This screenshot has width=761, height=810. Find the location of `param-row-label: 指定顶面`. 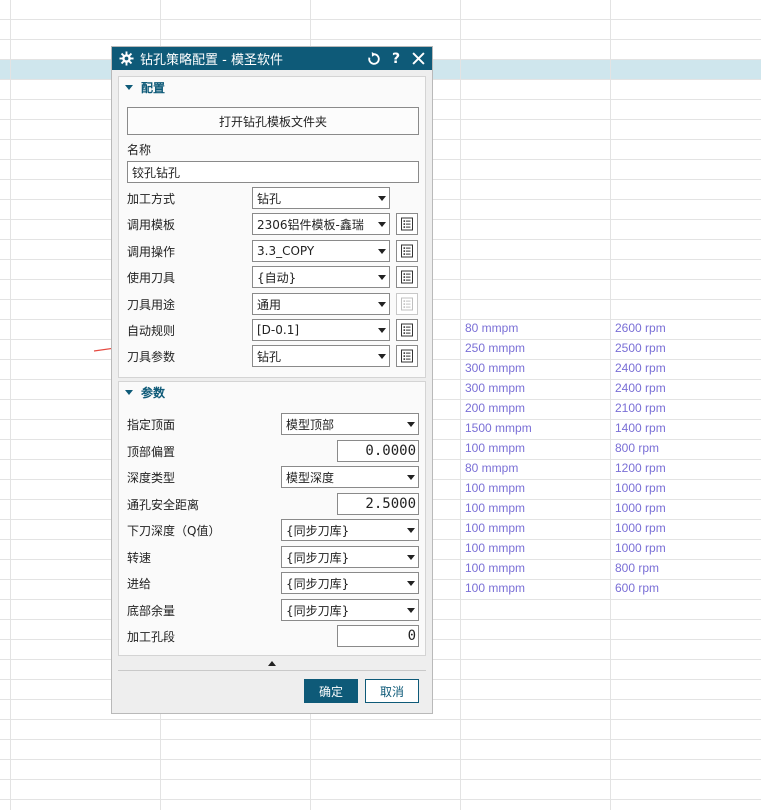

param-row-label: 指定顶面 is located at coordinates (151, 424).